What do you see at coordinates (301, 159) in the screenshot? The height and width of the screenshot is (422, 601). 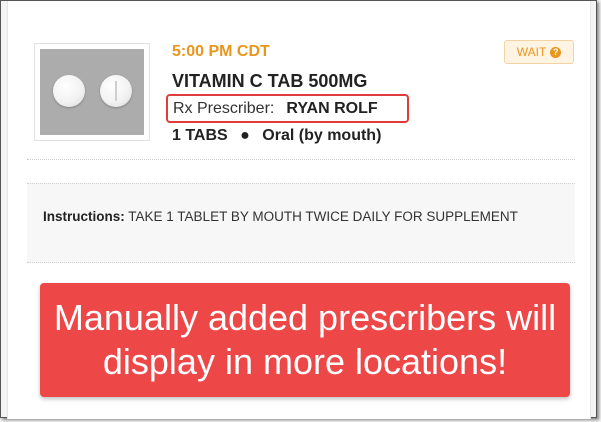 I see `divider` at bounding box center [301, 159].